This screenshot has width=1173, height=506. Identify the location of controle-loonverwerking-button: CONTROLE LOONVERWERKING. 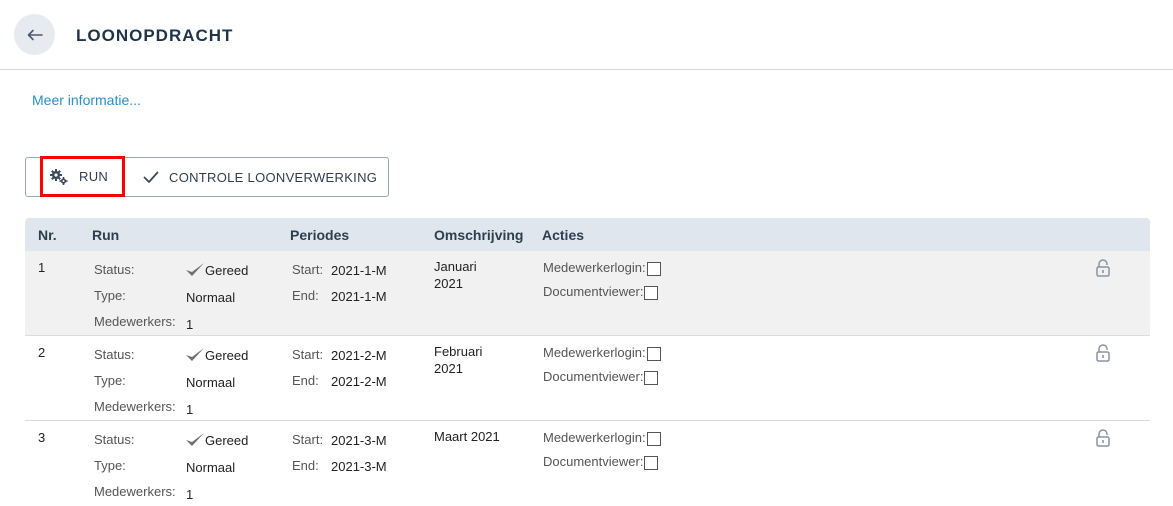
(260, 177).